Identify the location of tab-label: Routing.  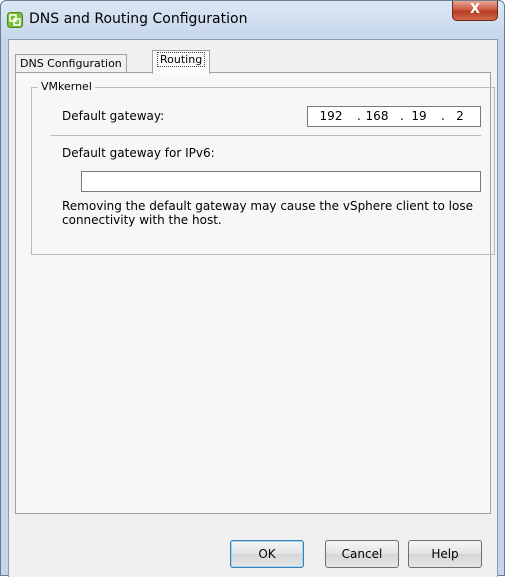
(181, 59).